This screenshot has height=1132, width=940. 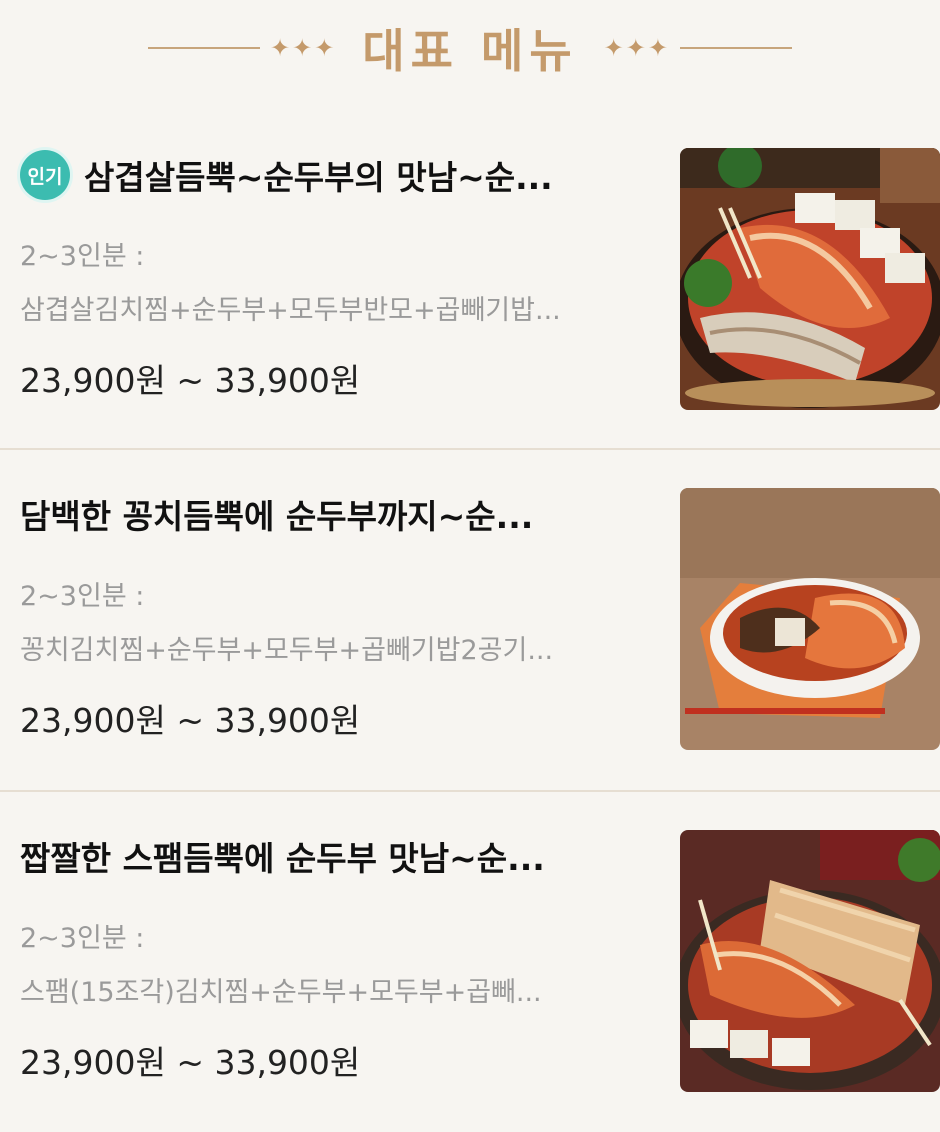 I want to click on header-line-left, so click(x=204, y=47).